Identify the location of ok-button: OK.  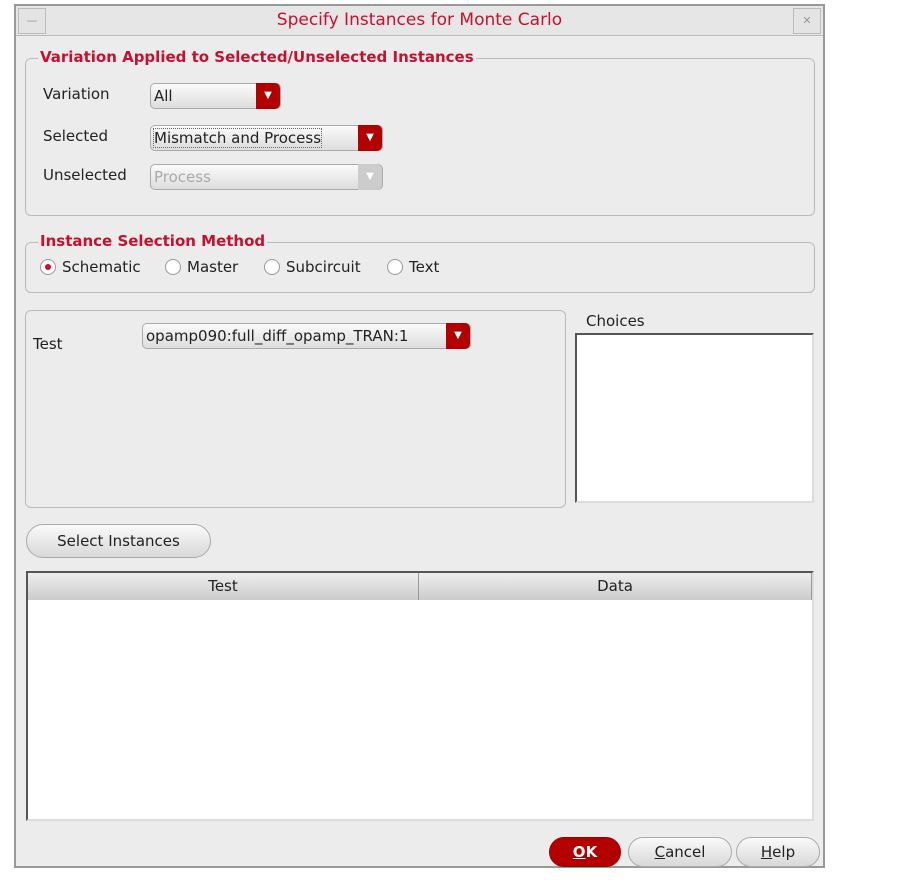
(585, 852).